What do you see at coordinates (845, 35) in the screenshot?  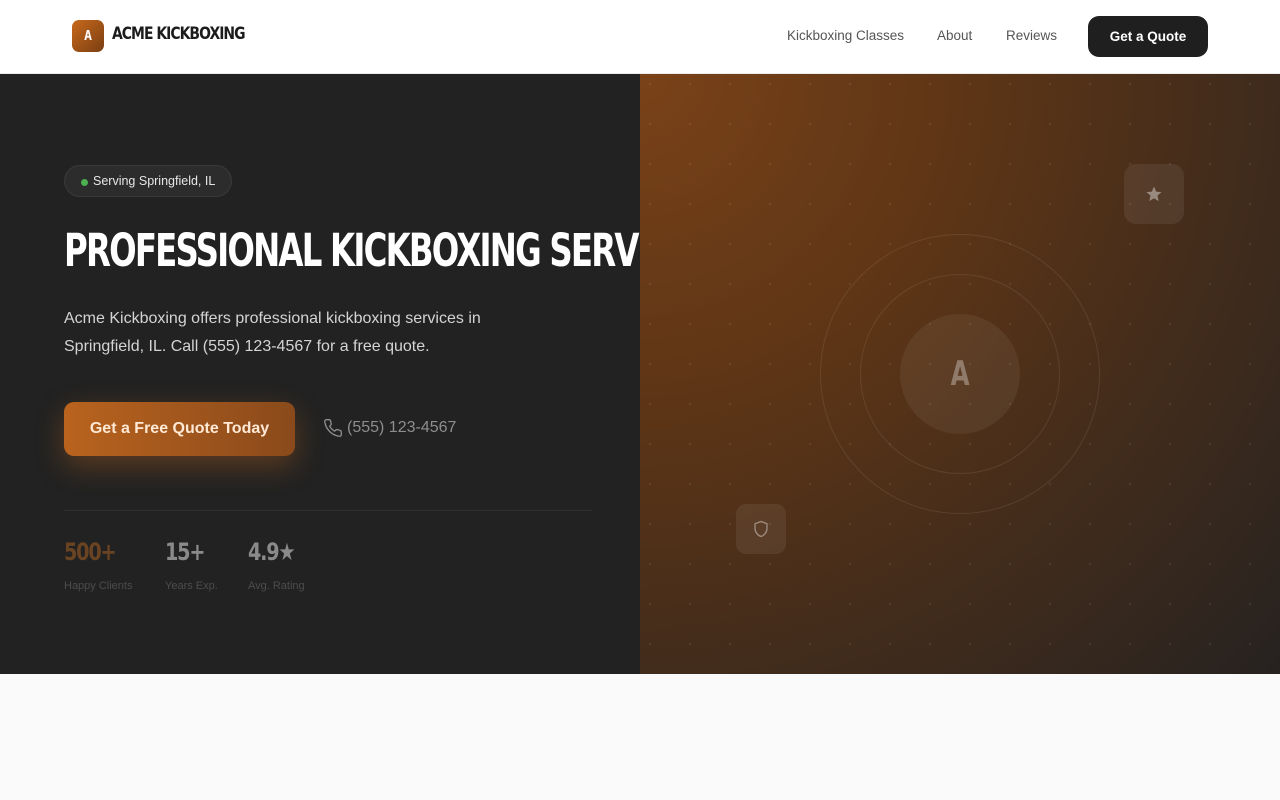 I see `nav-link-kickboxing-classes: Kickboxing Classes` at bounding box center [845, 35].